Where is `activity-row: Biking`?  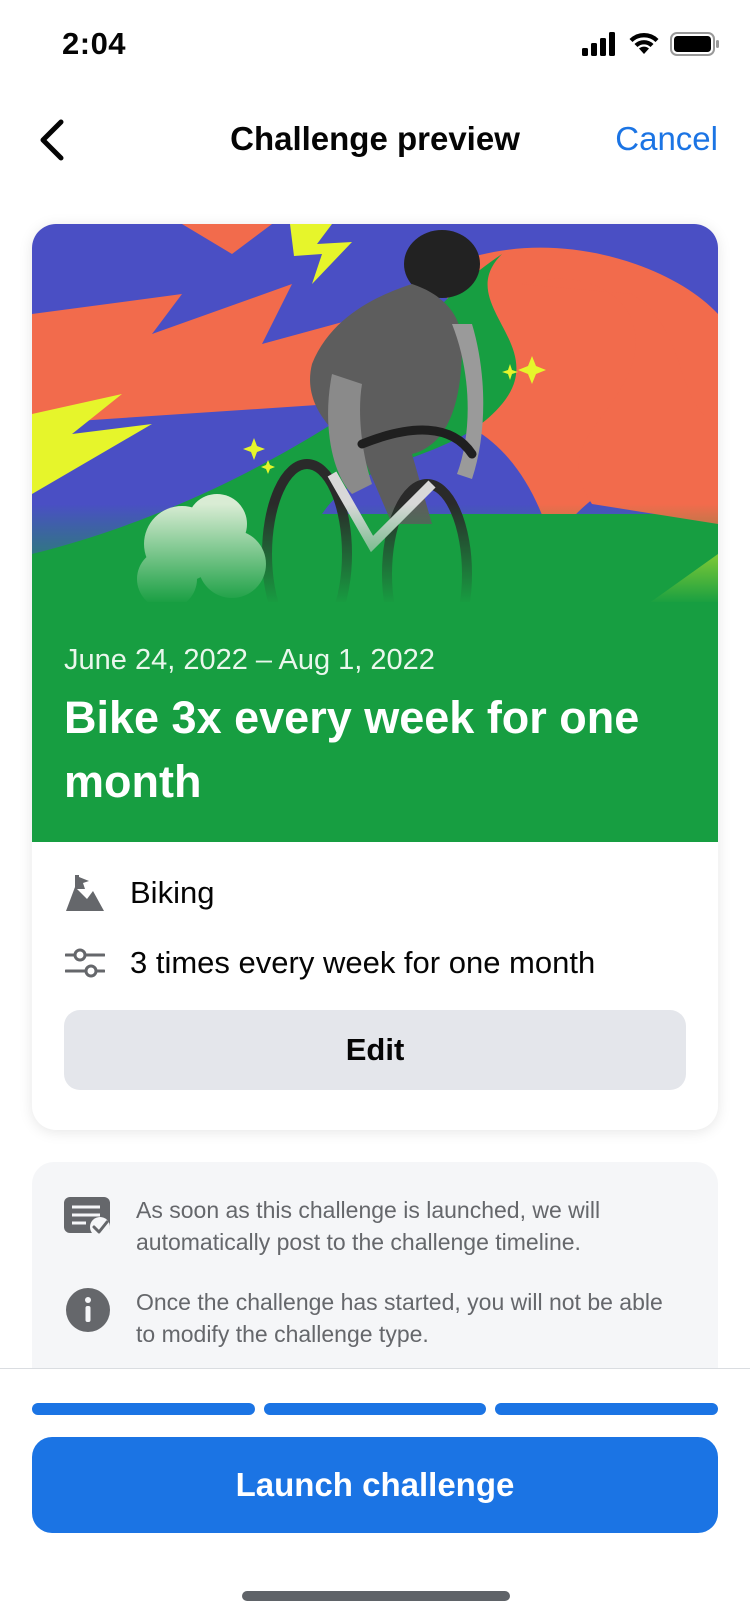 activity-row: Biking is located at coordinates (139, 893).